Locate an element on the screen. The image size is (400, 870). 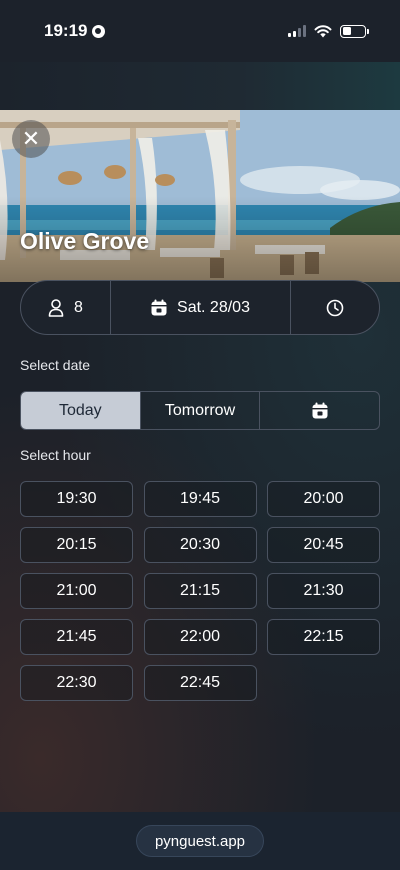
date-tabs: Today Tomorrow is located at coordinates (200, 410).